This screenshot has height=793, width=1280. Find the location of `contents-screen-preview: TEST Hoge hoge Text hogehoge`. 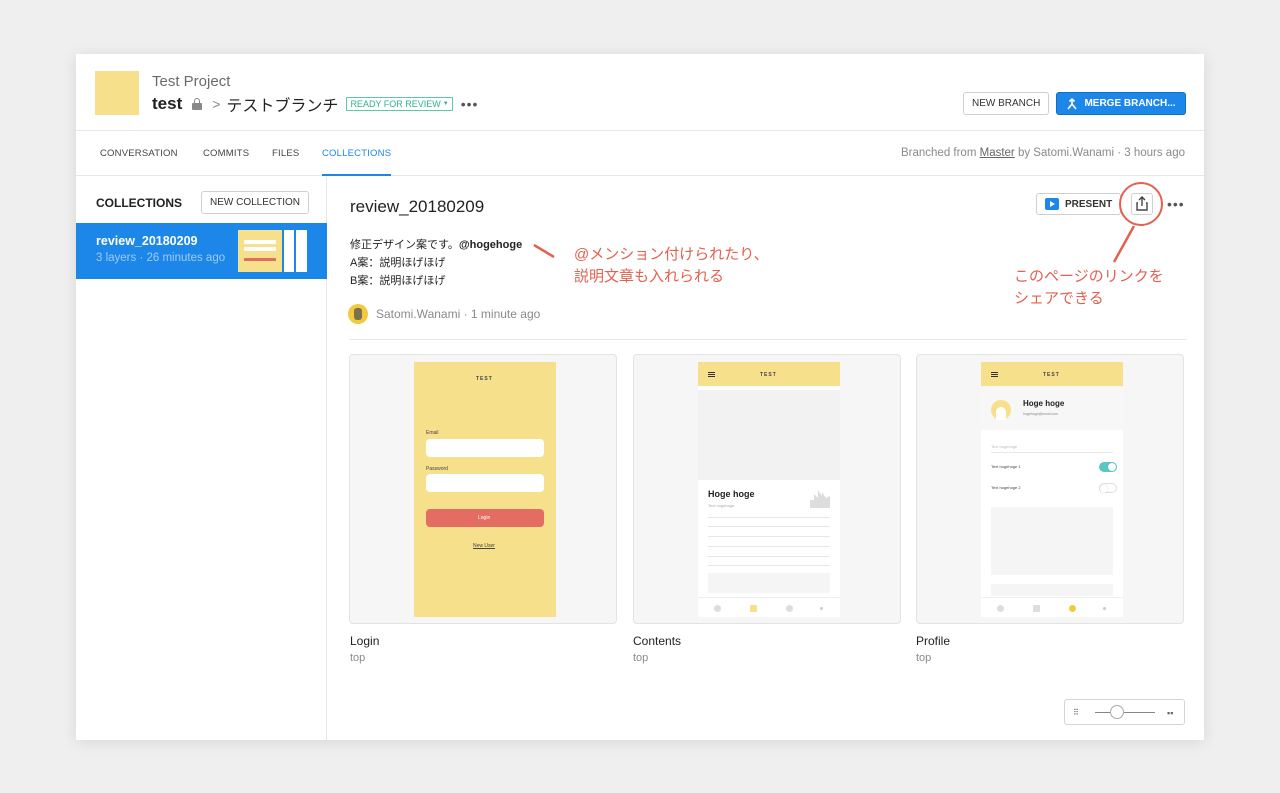

contents-screen-preview: TEST Hoge hoge Text hogehoge is located at coordinates (769, 489).